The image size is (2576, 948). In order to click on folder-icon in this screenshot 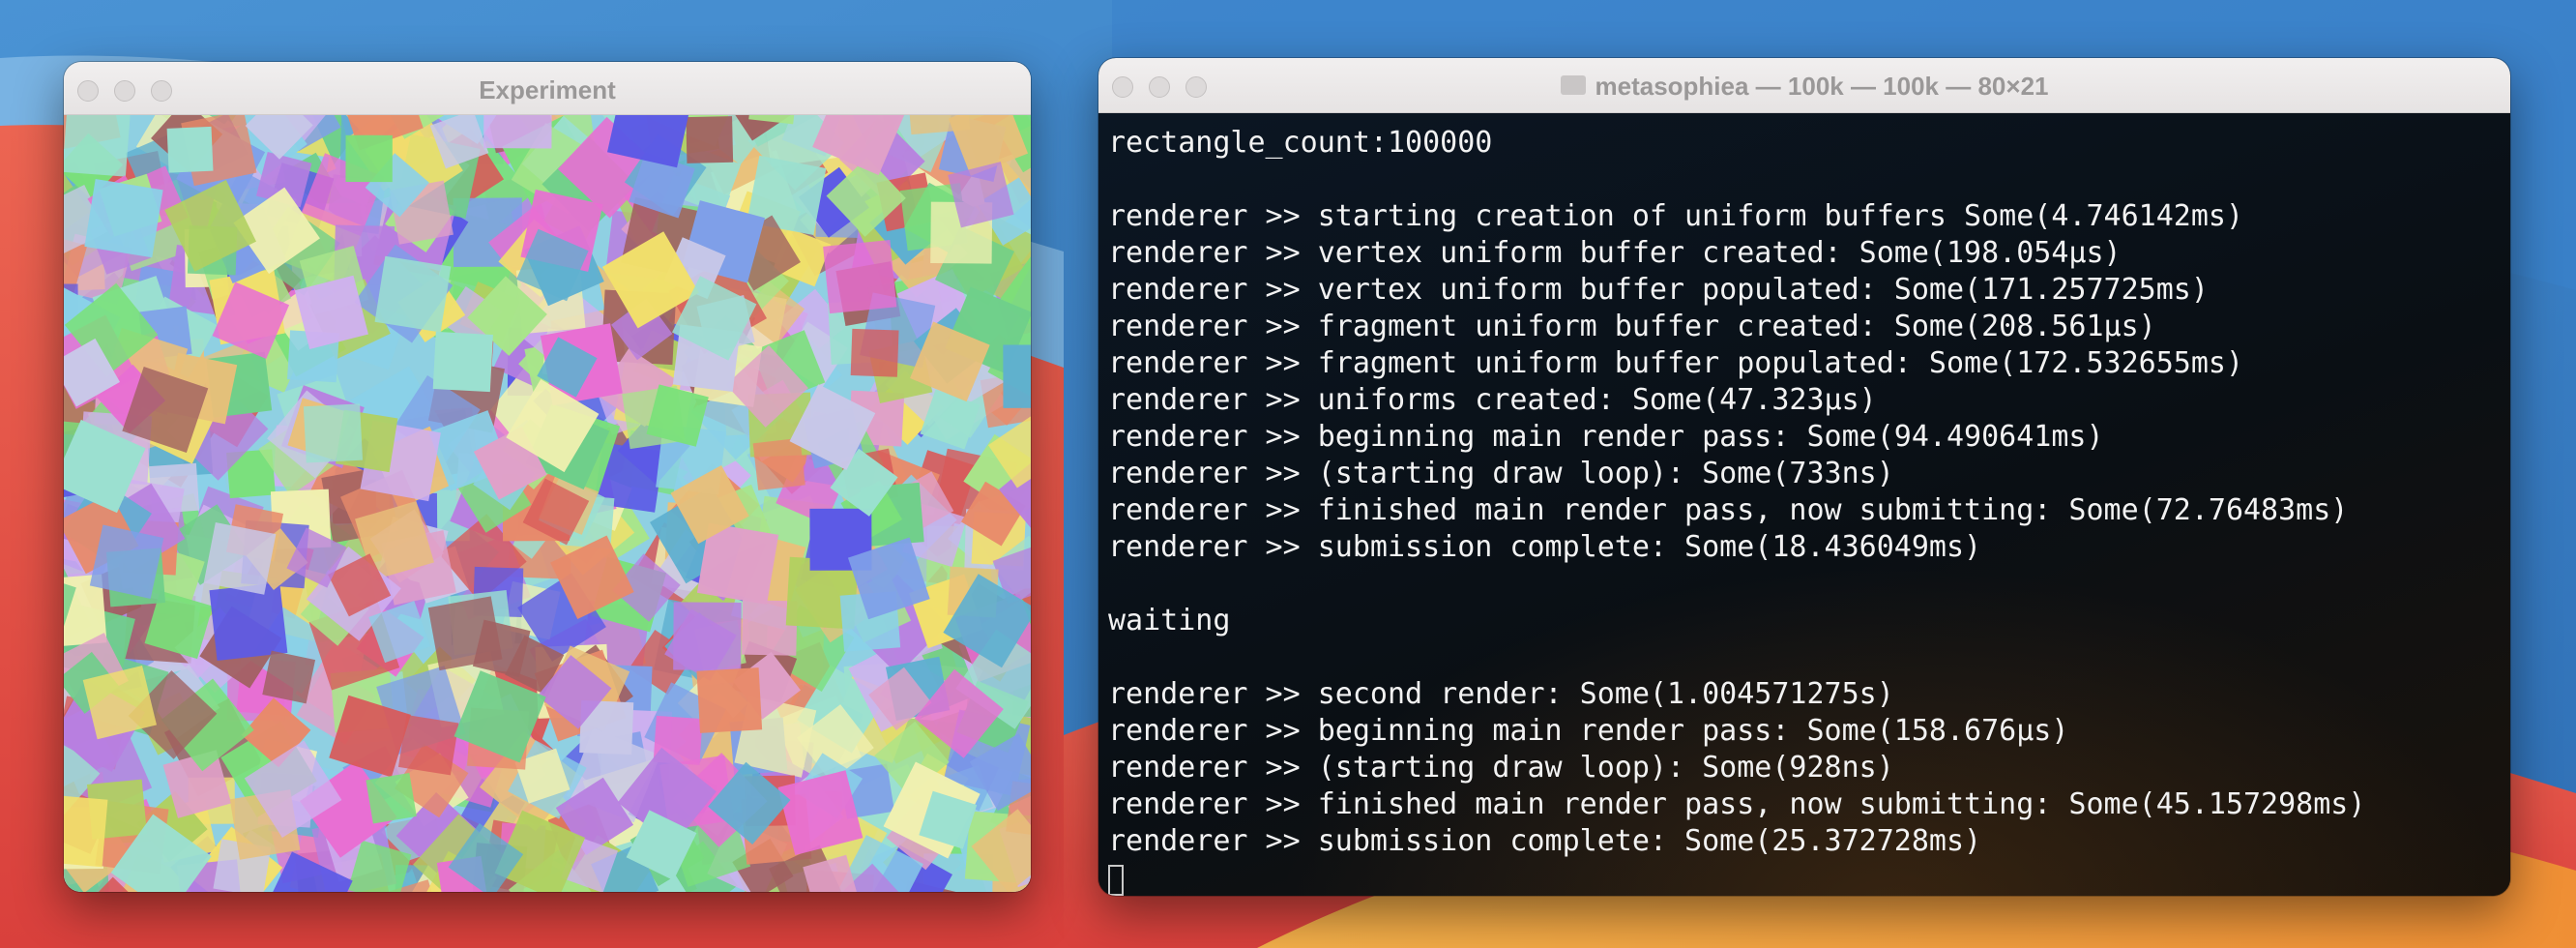, I will do `click(1573, 86)`.